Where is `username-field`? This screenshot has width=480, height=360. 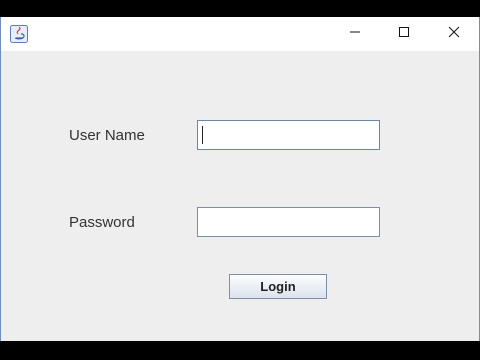
username-field is located at coordinates (288, 135).